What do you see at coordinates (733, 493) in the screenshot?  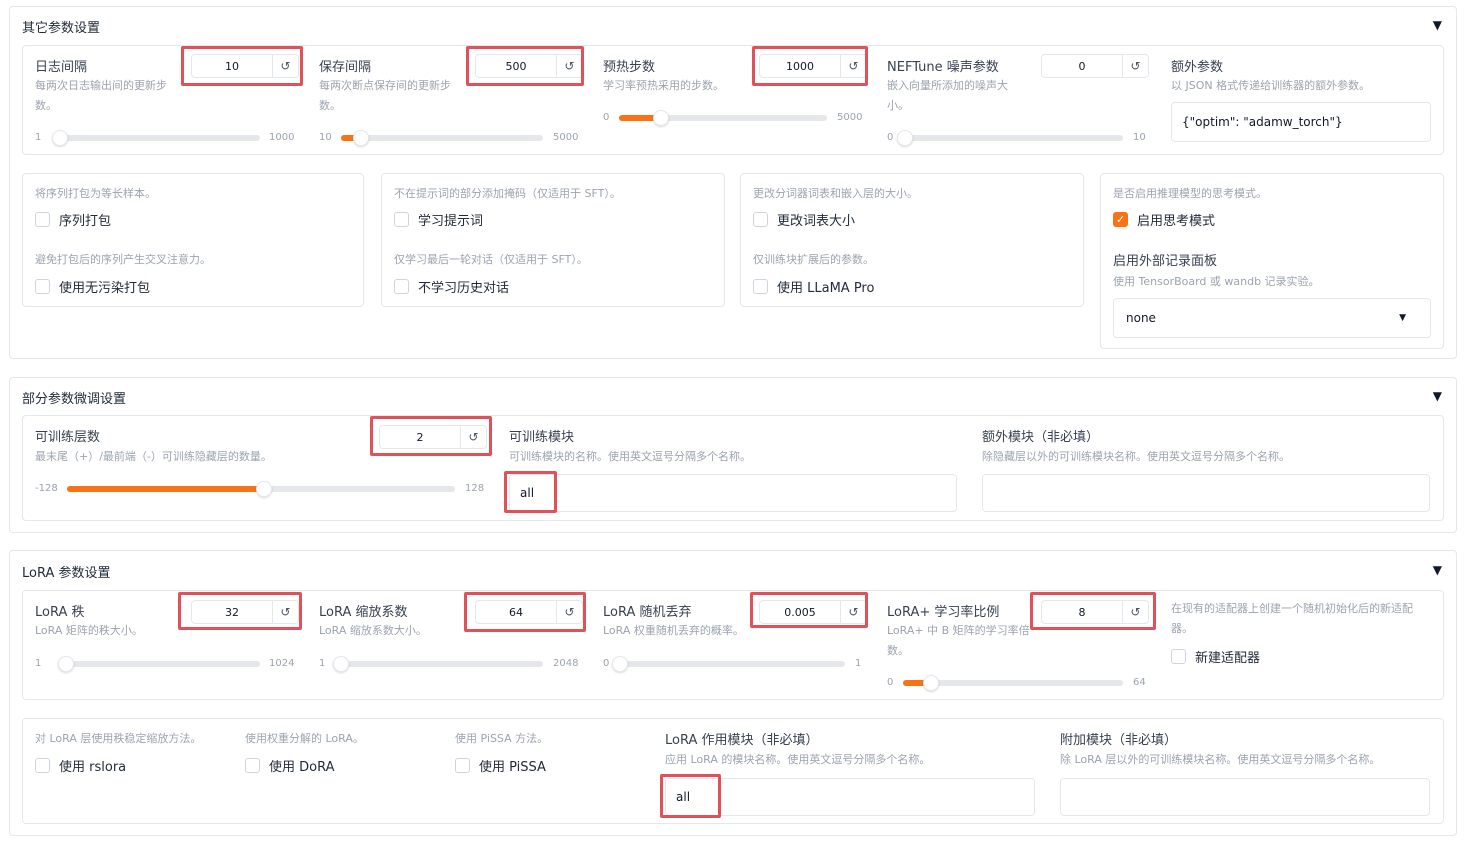 I see `trainable-modules-input: all` at bounding box center [733, 493].